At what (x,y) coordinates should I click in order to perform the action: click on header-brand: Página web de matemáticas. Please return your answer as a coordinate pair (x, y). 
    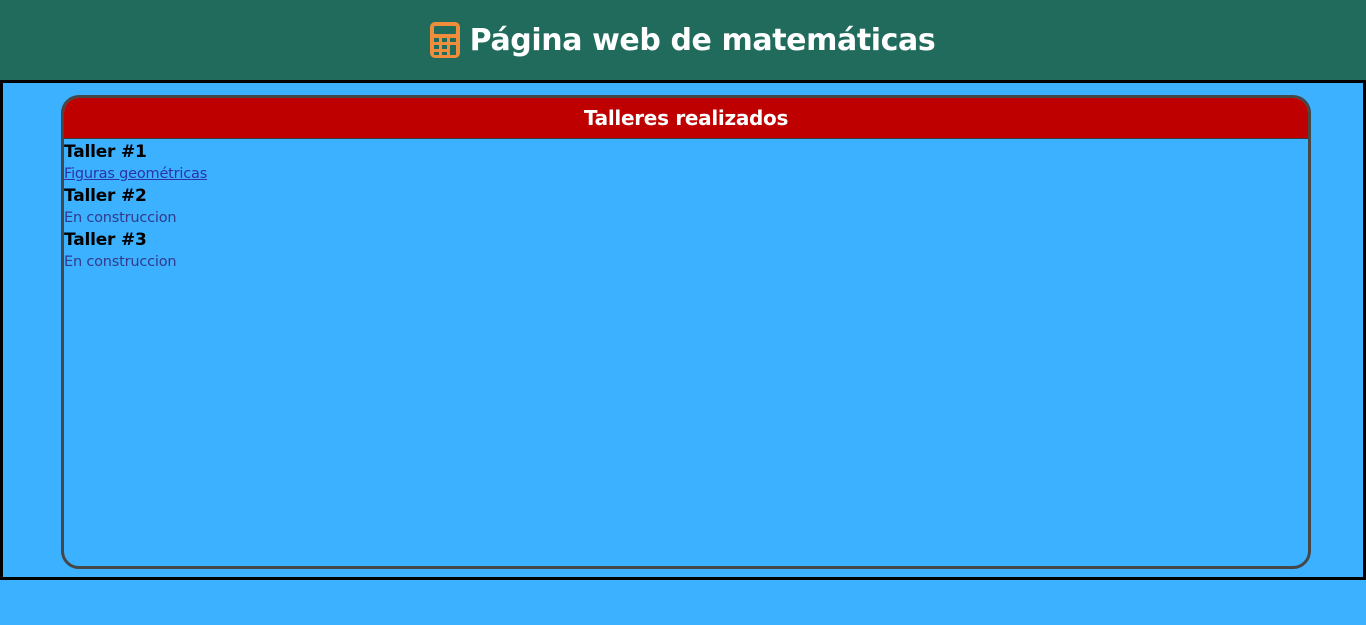
    Looking at the image, I should click on (682, 40).